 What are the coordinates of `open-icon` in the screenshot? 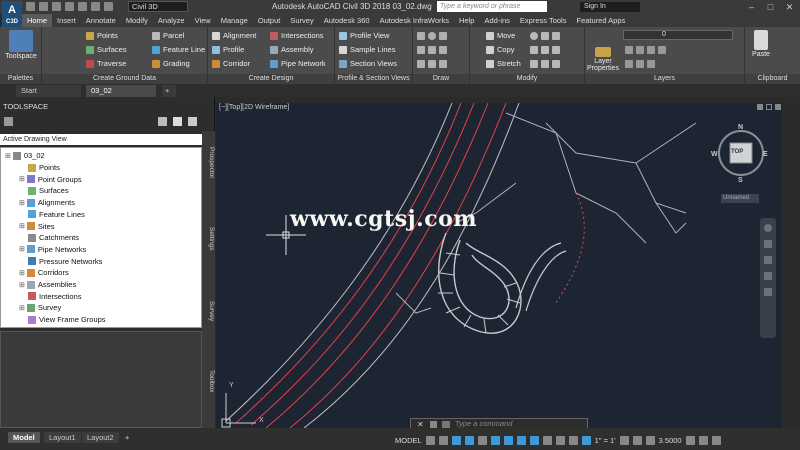 It's located at (43, 6).